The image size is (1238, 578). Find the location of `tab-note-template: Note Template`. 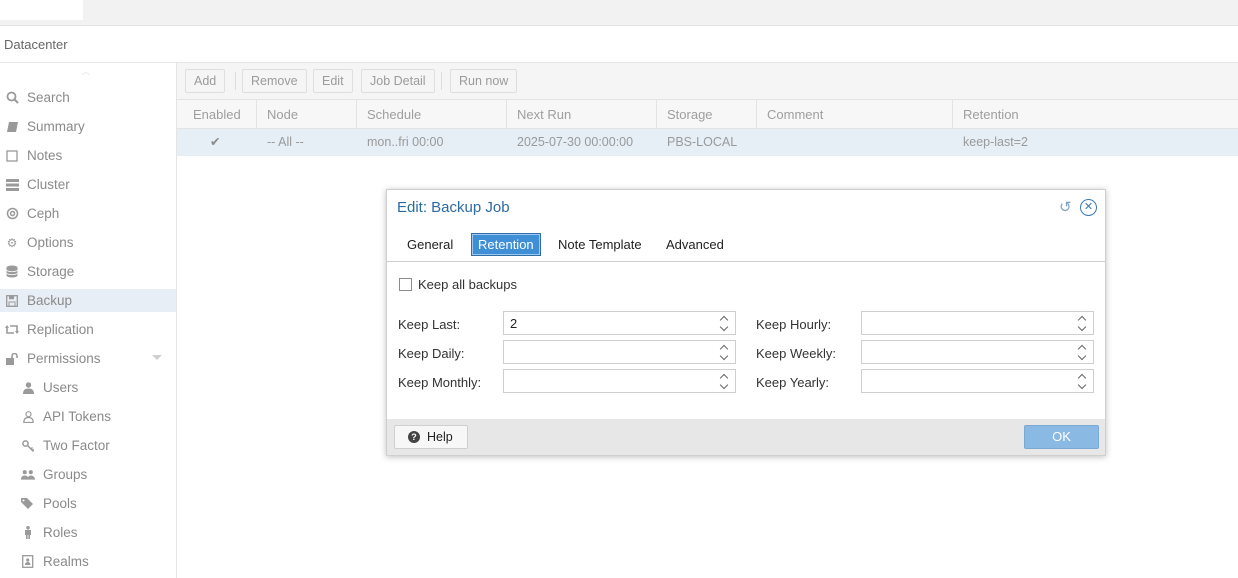

tab-note-template: Note Template is located at coordinates (600, 244).